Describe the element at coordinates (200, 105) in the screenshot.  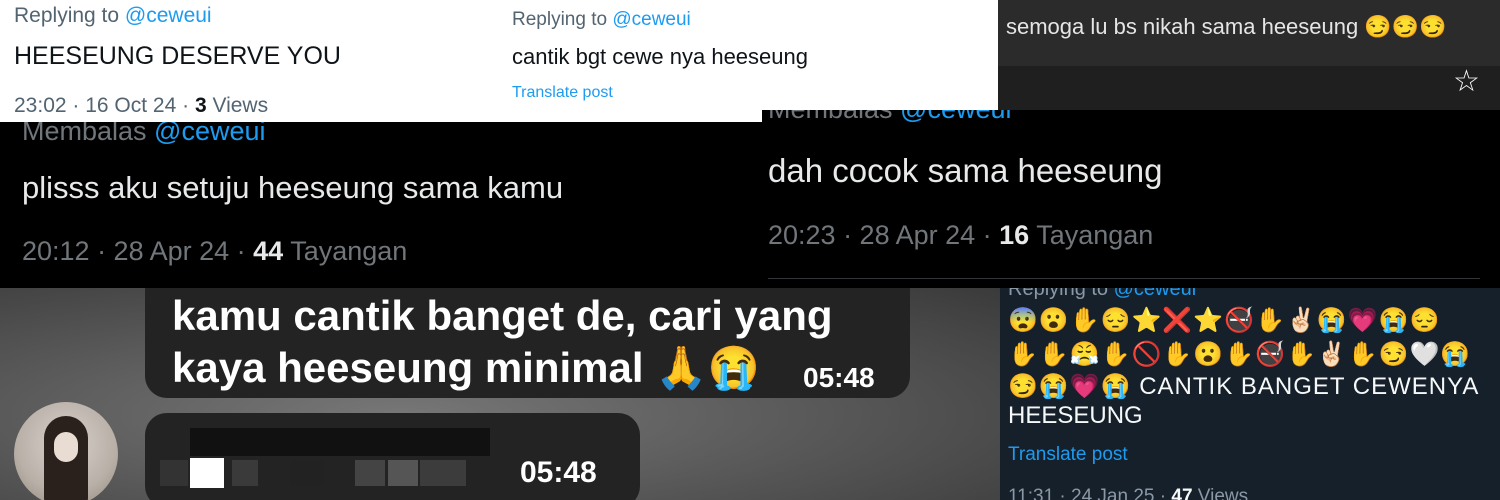
I see `views-count: 3` at that location.